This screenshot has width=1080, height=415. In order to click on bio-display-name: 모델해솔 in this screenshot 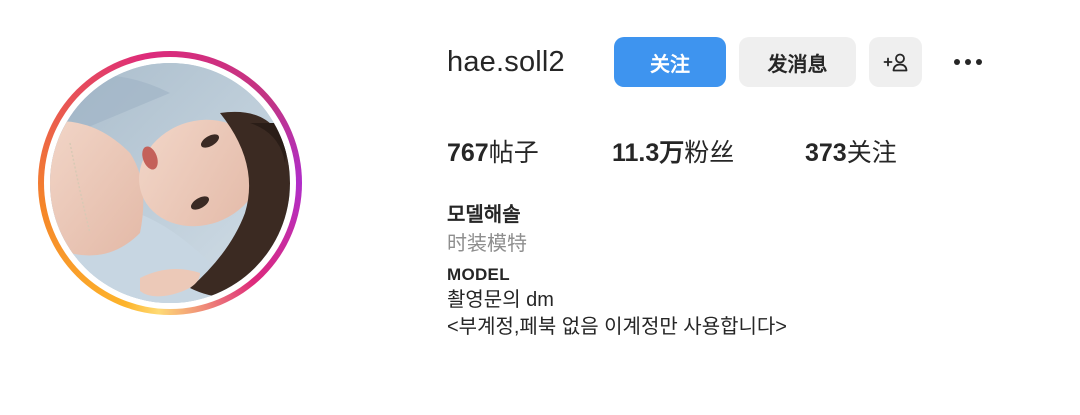, I will do `click(484, 215)`.